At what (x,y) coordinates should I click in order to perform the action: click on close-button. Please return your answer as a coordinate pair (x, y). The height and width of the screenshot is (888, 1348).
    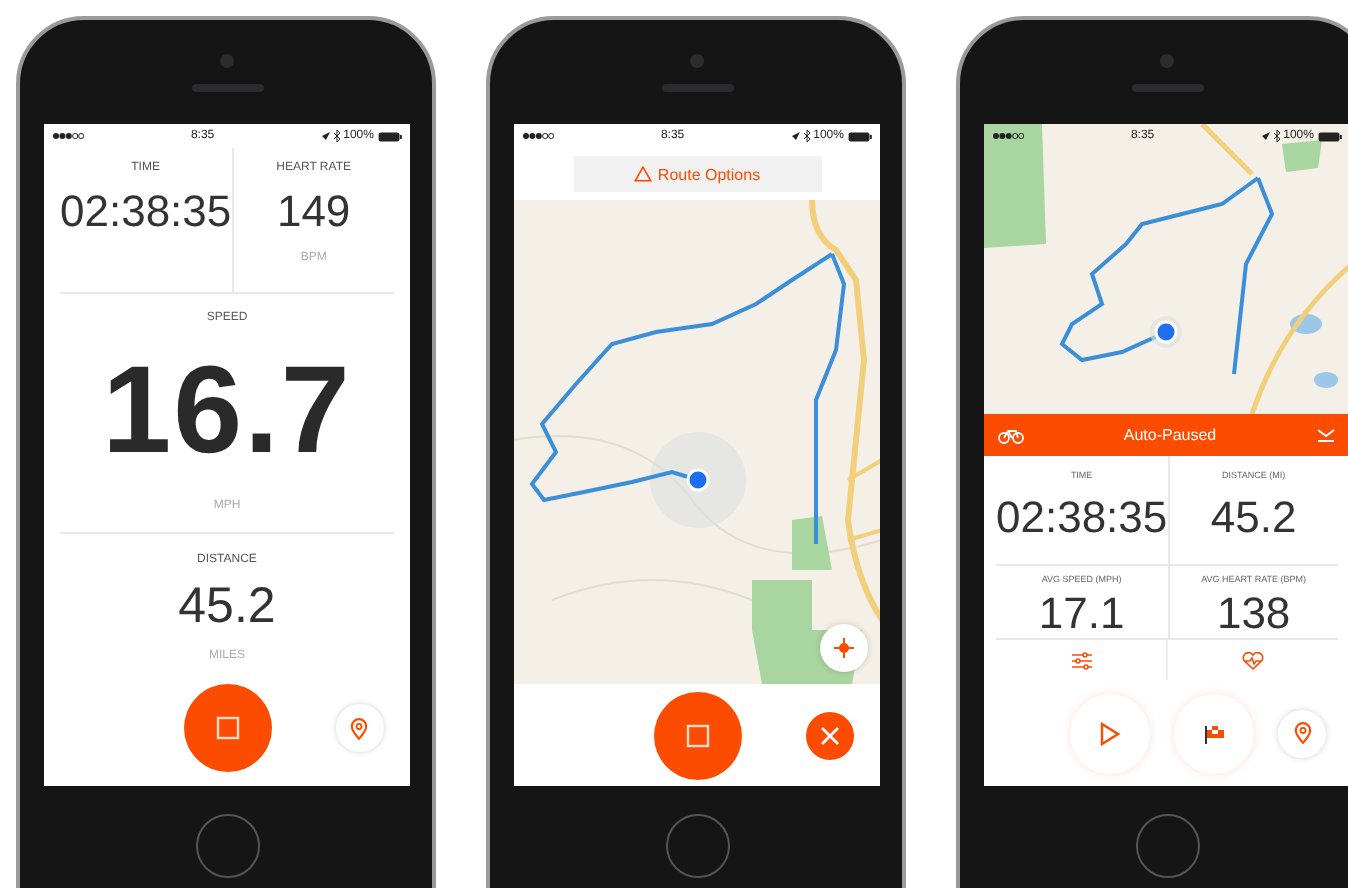
    Looking at the image, I should click on (829, 735).